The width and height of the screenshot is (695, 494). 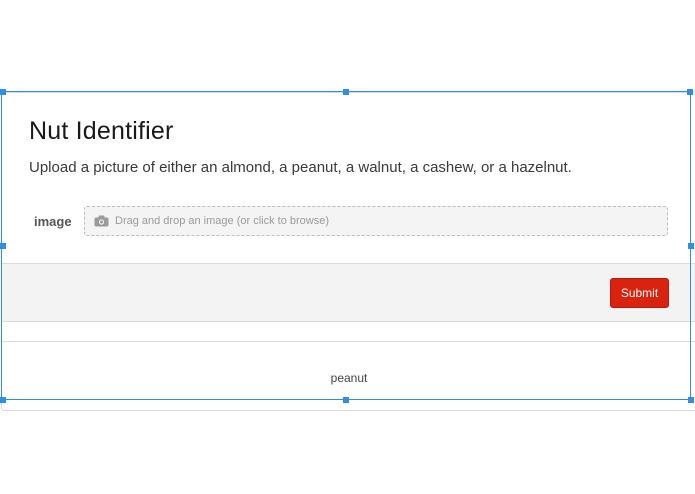 I want to click on resize-handle-top-left, so click(x=3, y=92).